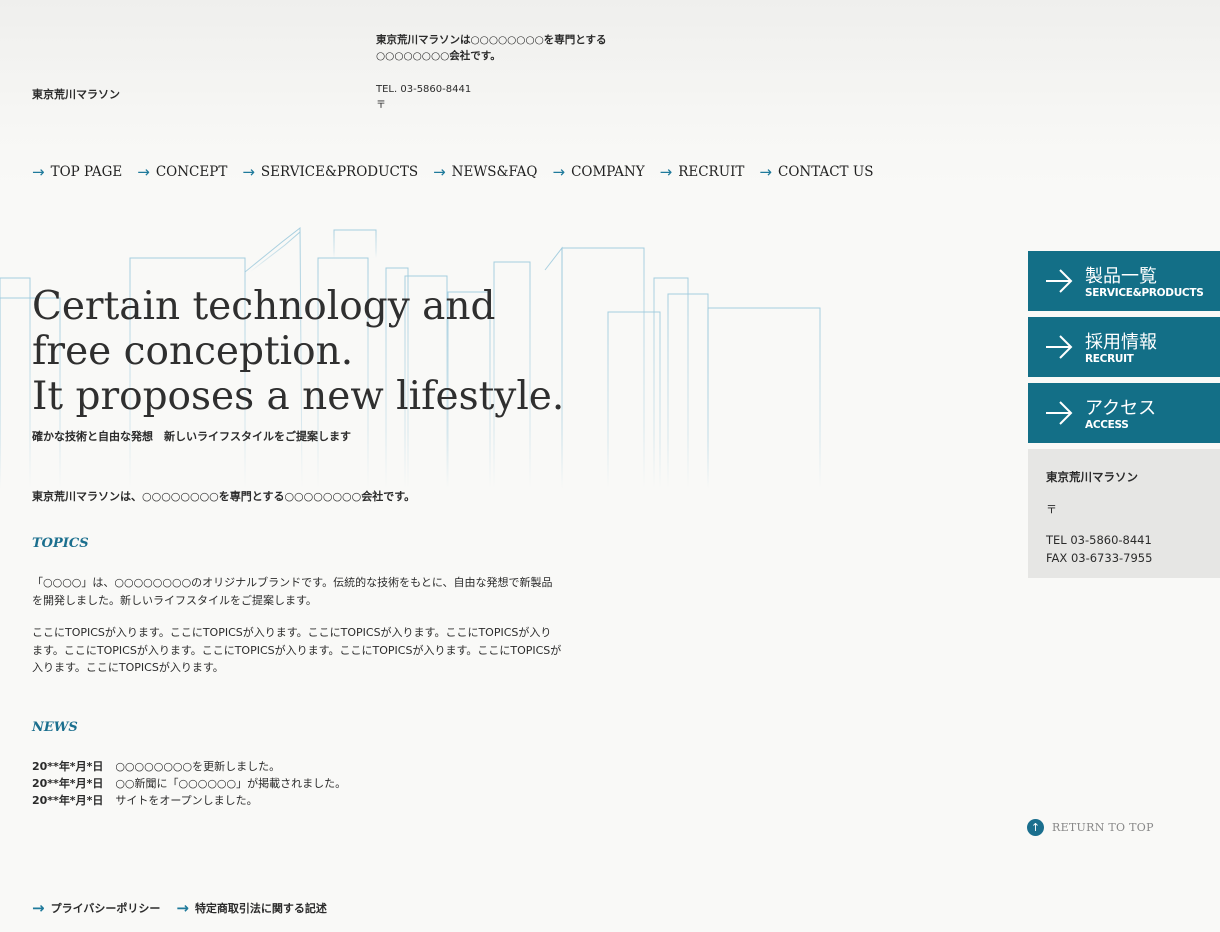 This screenshot has width=1220, height=932. I want to click on nav-item-contact-us: → CONTACT US, so click(816, 172).